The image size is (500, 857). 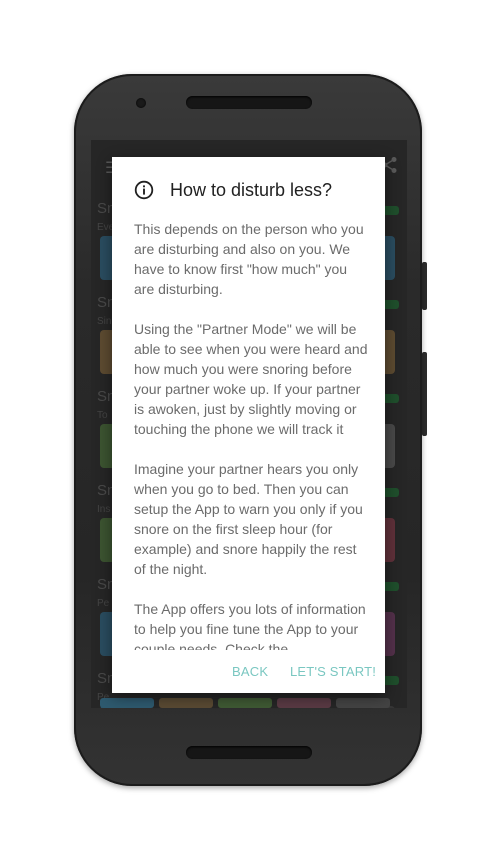 I want to click on dialog-header: How to disturb less?, so click(x=254, y=191).